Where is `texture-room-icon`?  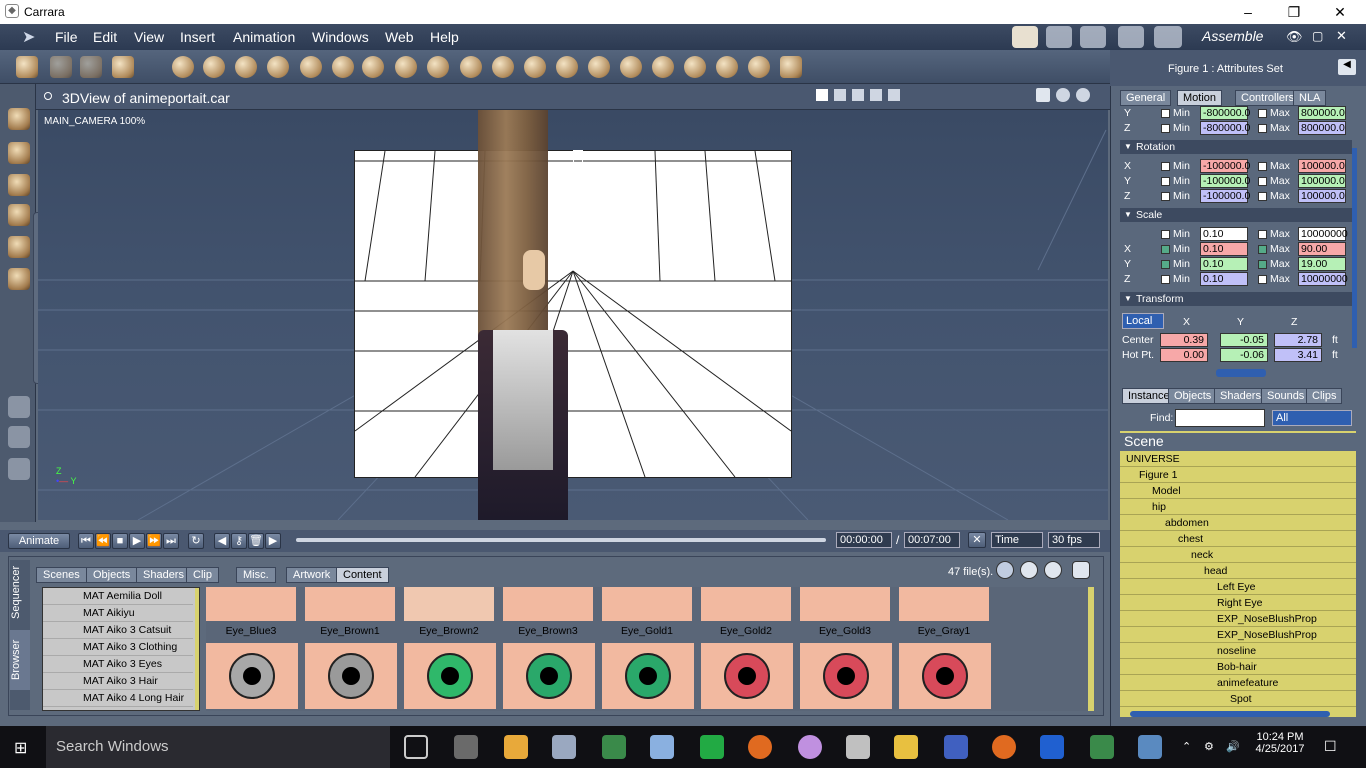 texture-room-icon is located at coordinates (1131, 37).